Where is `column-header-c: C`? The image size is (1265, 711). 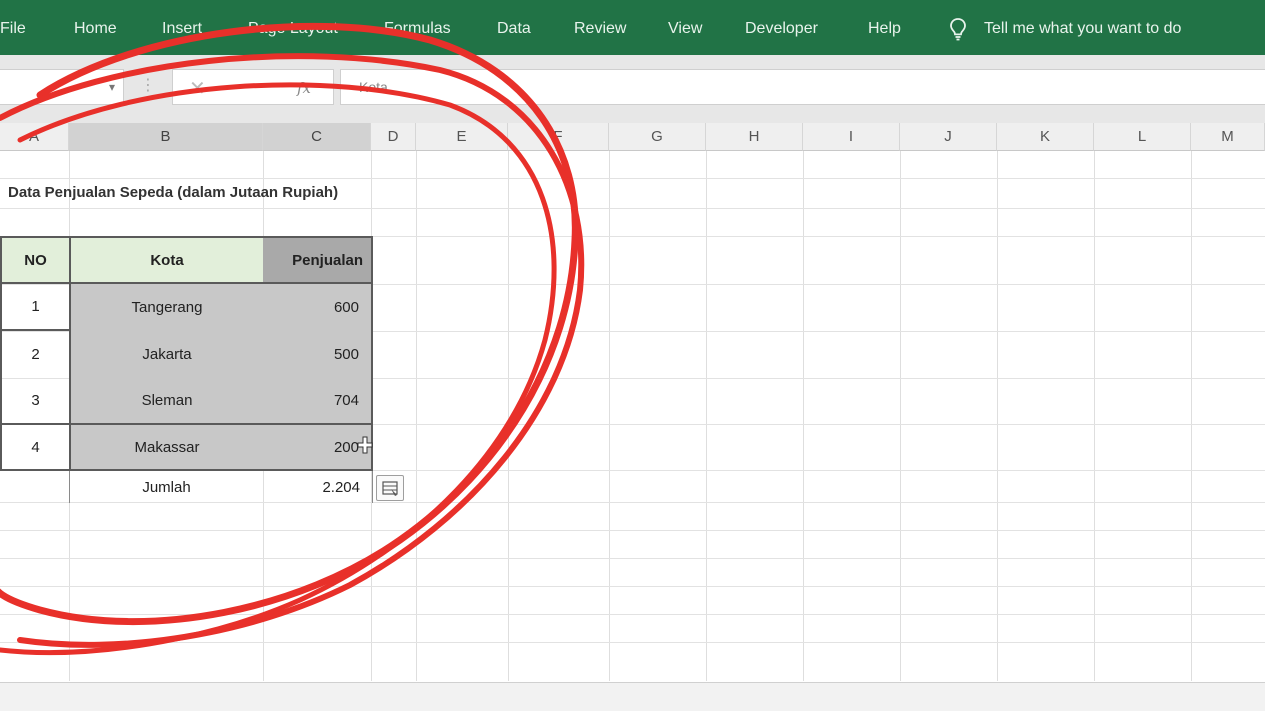
column-header-c: C is located at coordinates (317, 137).